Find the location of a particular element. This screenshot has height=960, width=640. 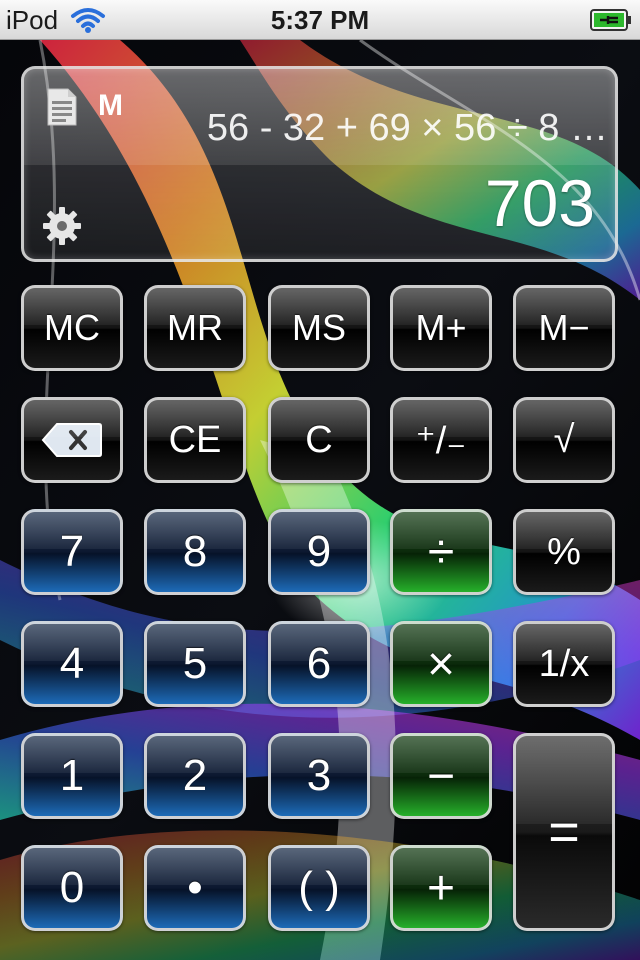

ms-button: MS is located at coordinates (319, 328).